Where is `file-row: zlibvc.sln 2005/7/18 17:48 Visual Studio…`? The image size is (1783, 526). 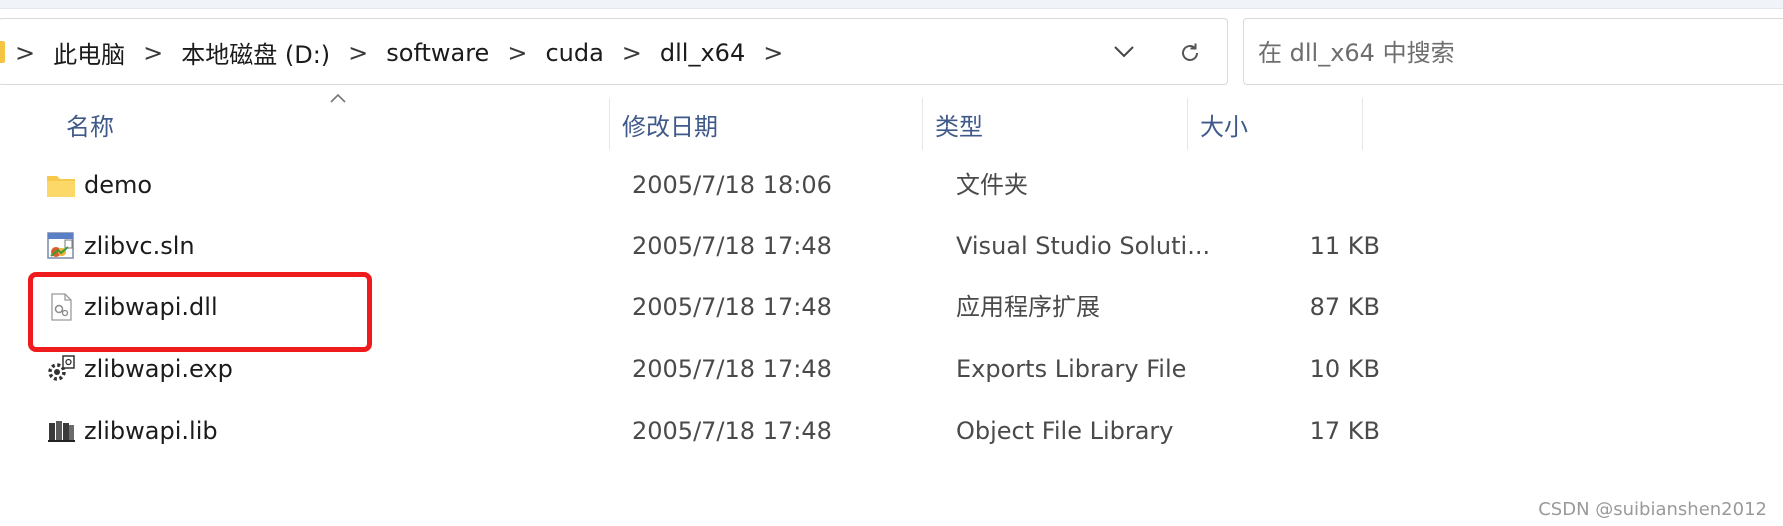
file-row: zlibvc.sln 2005/7/18 17:48 Visual Studio… is located at coordinates (710, 246).